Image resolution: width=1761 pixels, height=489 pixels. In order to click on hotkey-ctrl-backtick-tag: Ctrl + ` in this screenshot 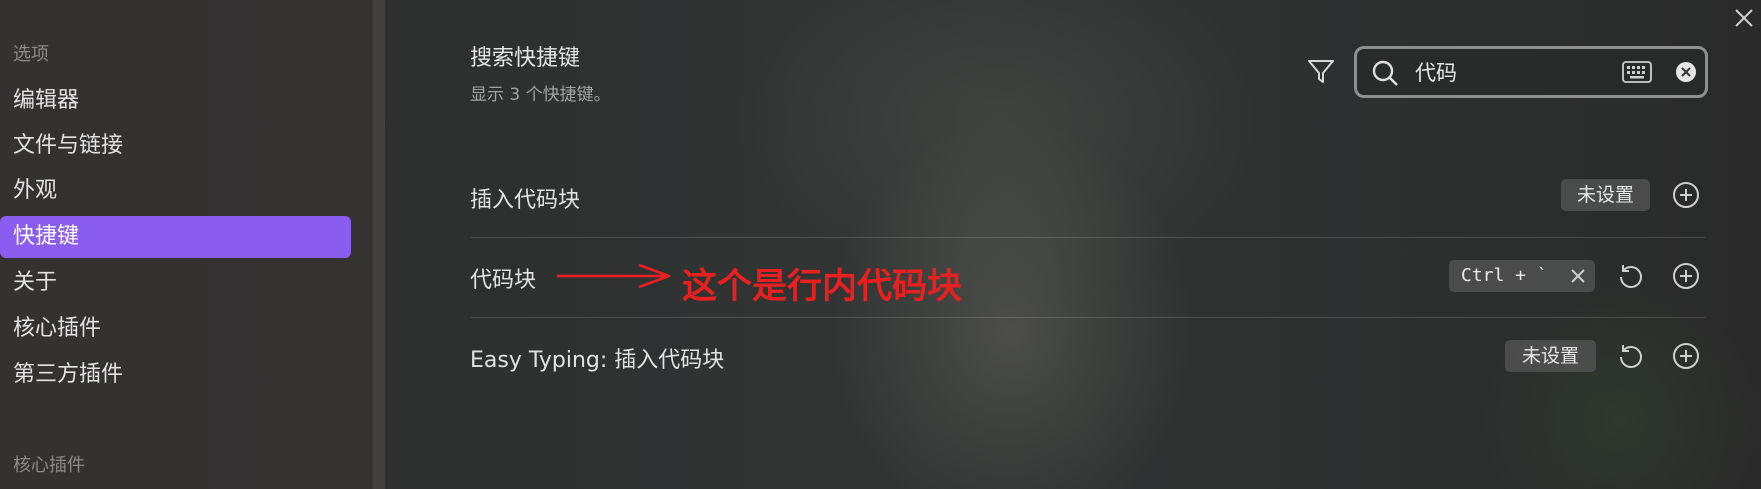, I will do `click(1522, 276)`.